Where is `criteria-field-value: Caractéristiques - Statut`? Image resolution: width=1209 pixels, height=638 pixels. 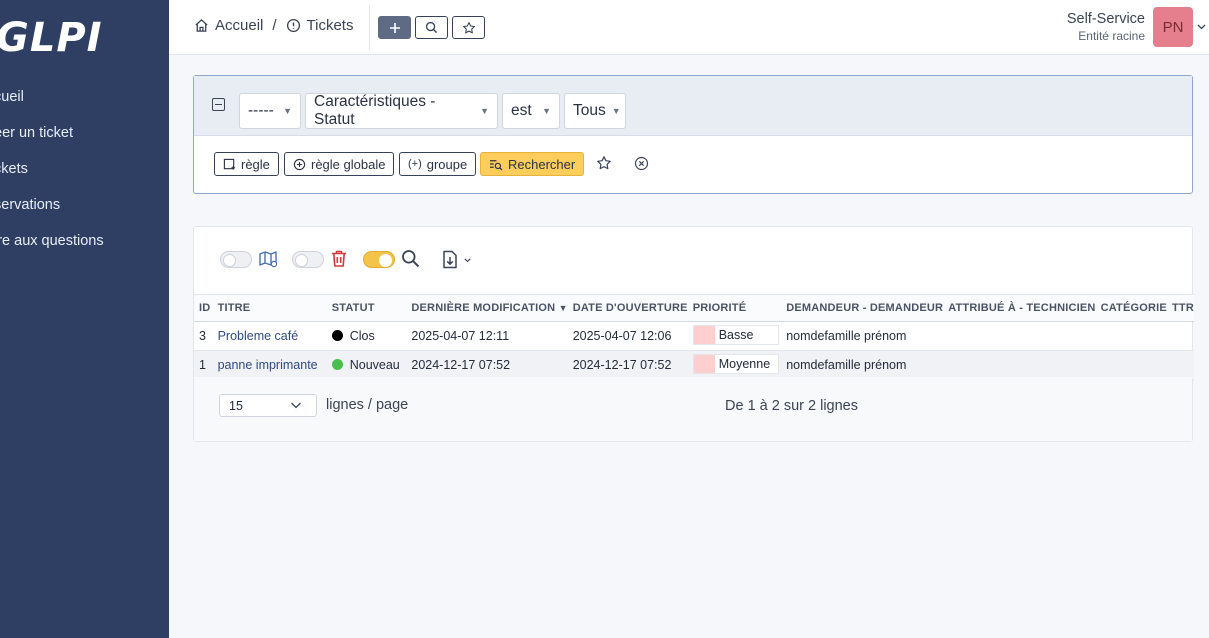
criteria-field-value: Caractéristiques - Statut is located at coordinates (375, 110).